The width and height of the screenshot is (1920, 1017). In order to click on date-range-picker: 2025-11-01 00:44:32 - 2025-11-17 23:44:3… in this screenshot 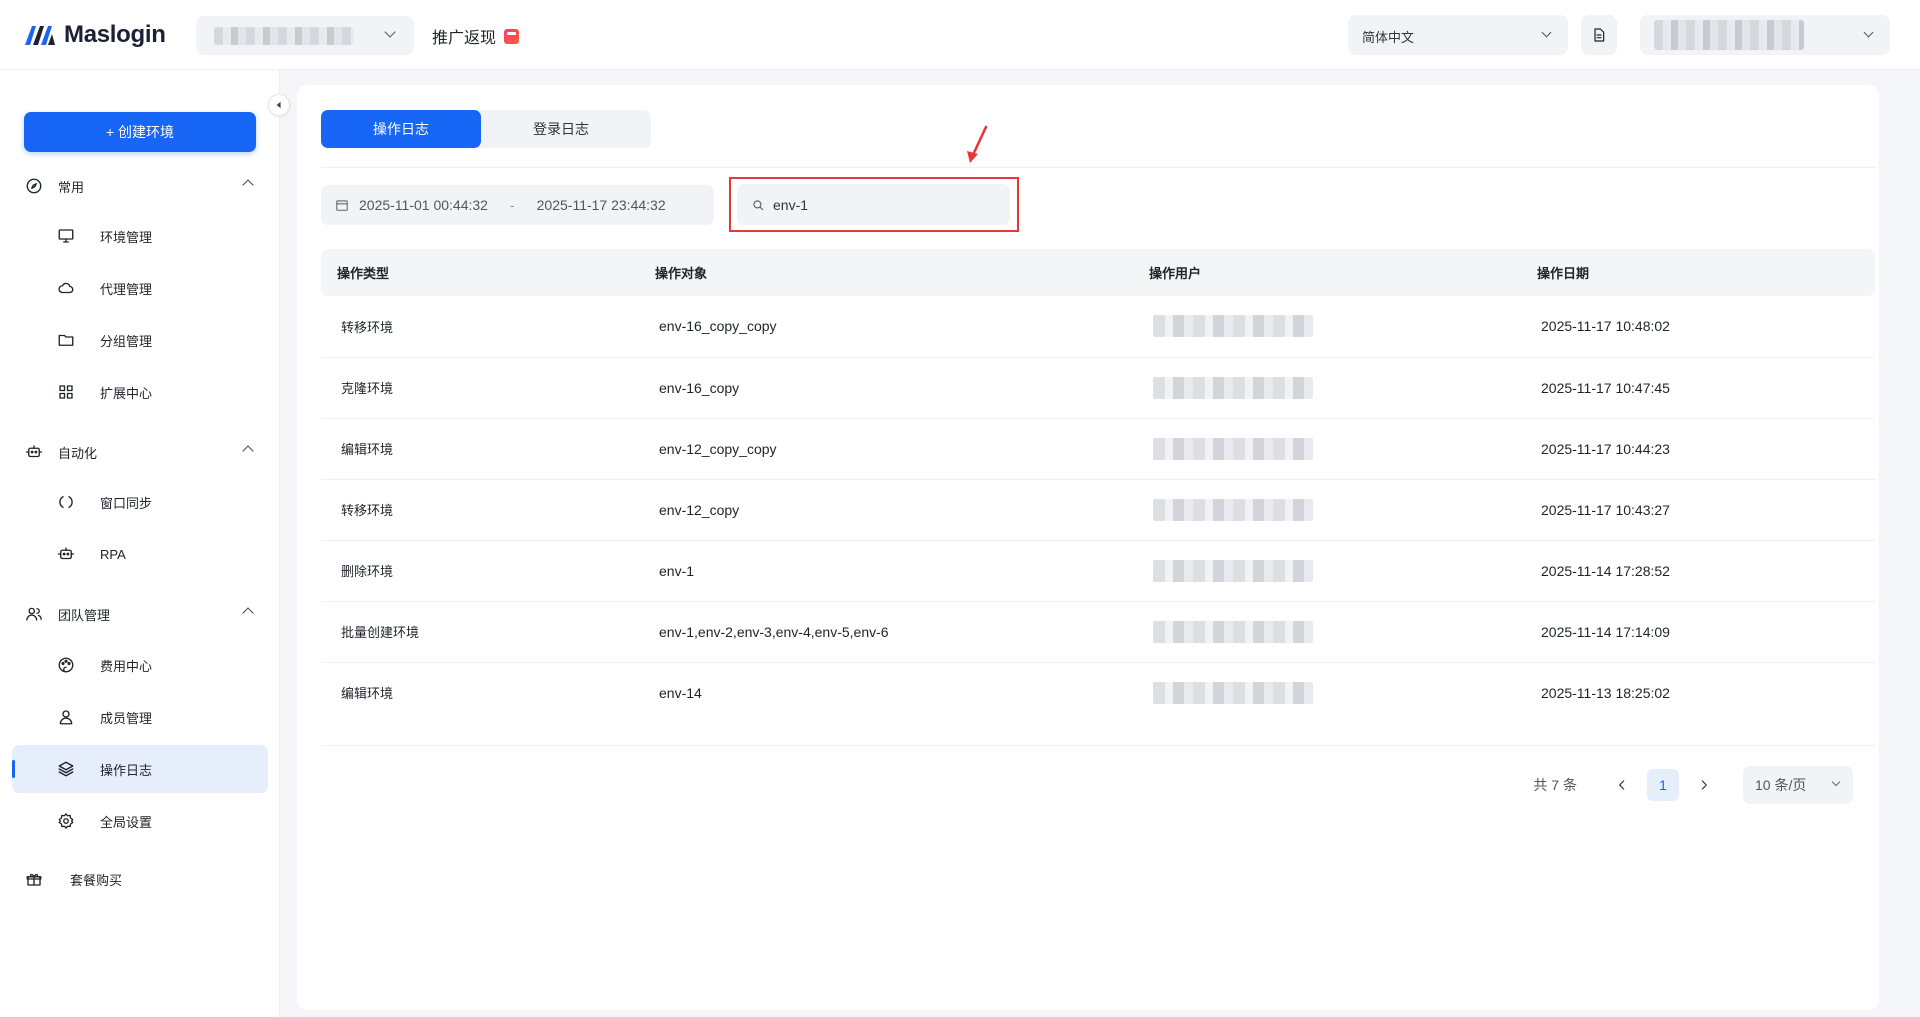, I will do `click(517, 205)`.